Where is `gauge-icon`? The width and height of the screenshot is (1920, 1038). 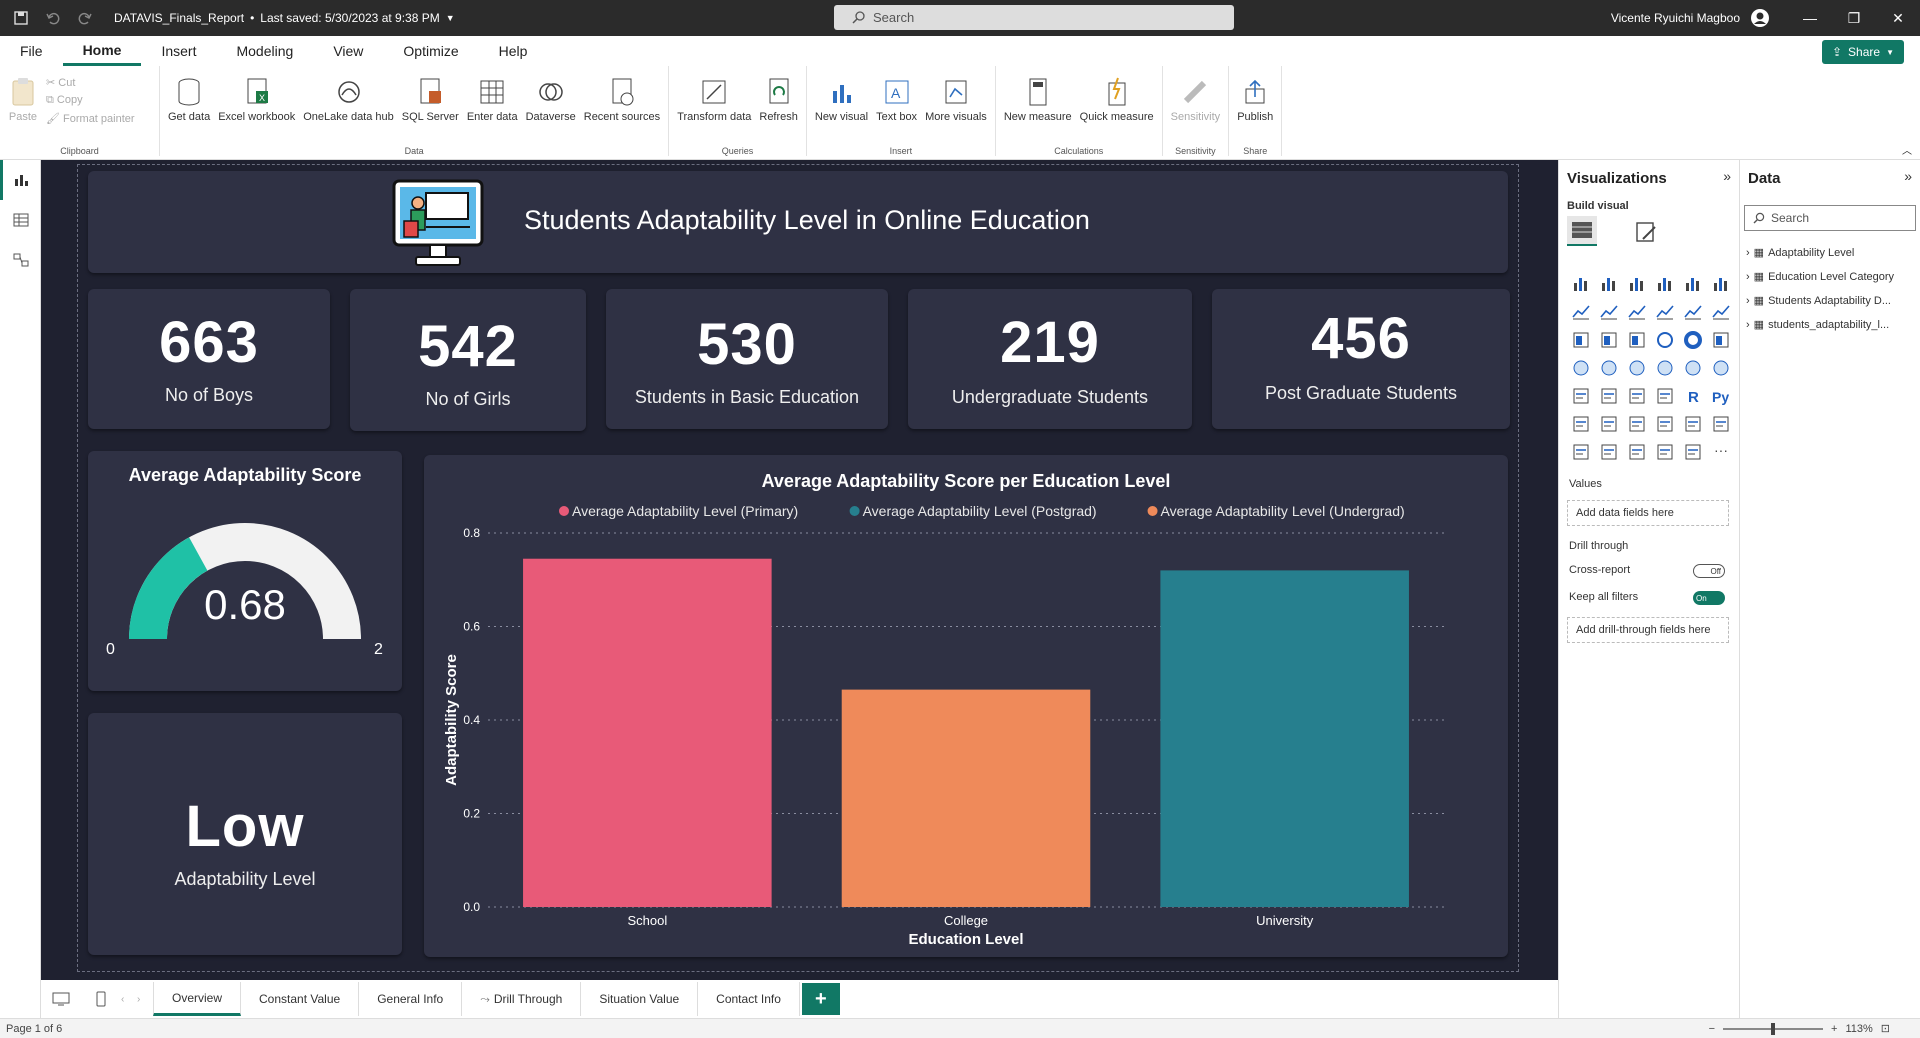 gauge-icon is located at coordinates (1665, 368).